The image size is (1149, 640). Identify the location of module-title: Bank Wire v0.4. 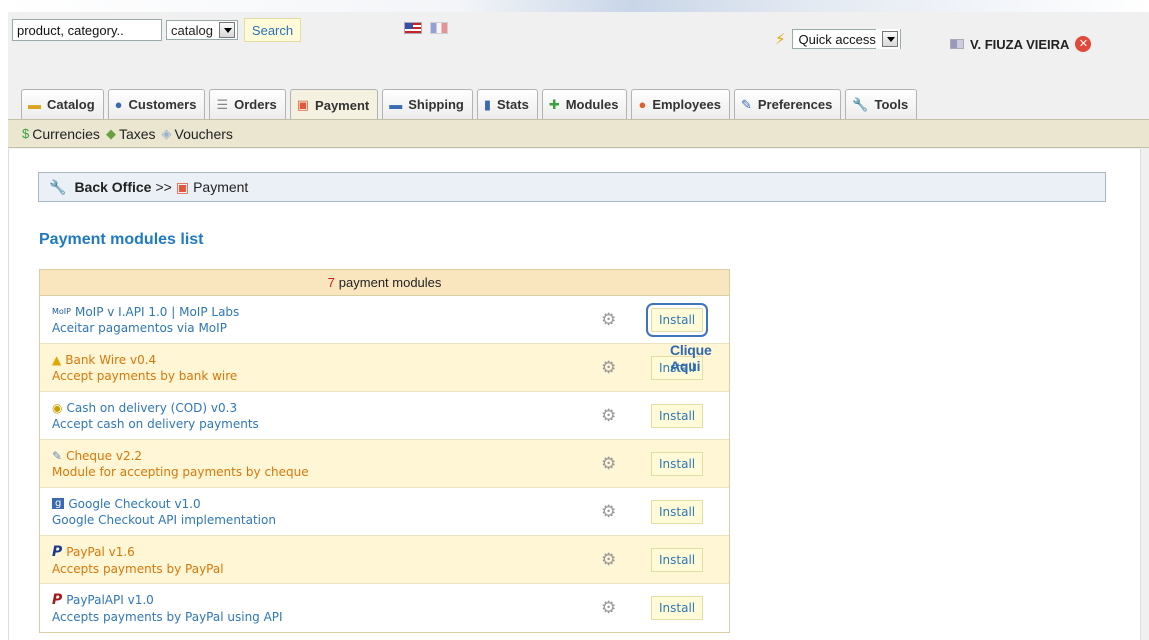
(111, 359).